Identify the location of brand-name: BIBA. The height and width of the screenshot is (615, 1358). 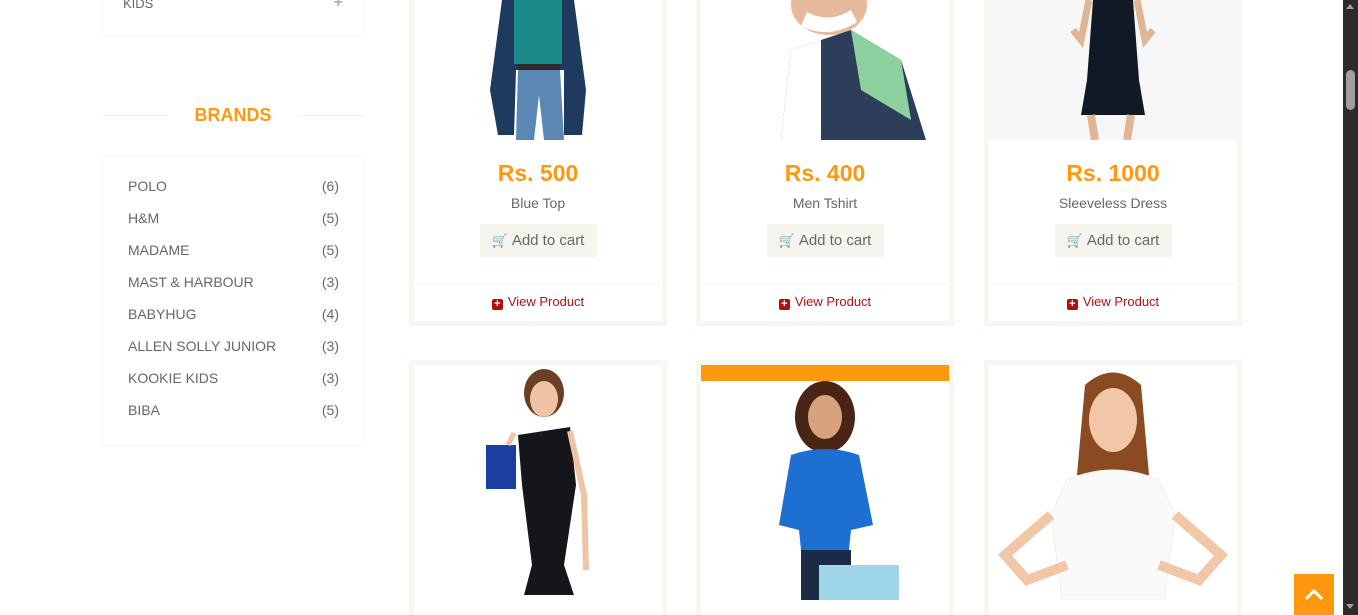
(144, 410).